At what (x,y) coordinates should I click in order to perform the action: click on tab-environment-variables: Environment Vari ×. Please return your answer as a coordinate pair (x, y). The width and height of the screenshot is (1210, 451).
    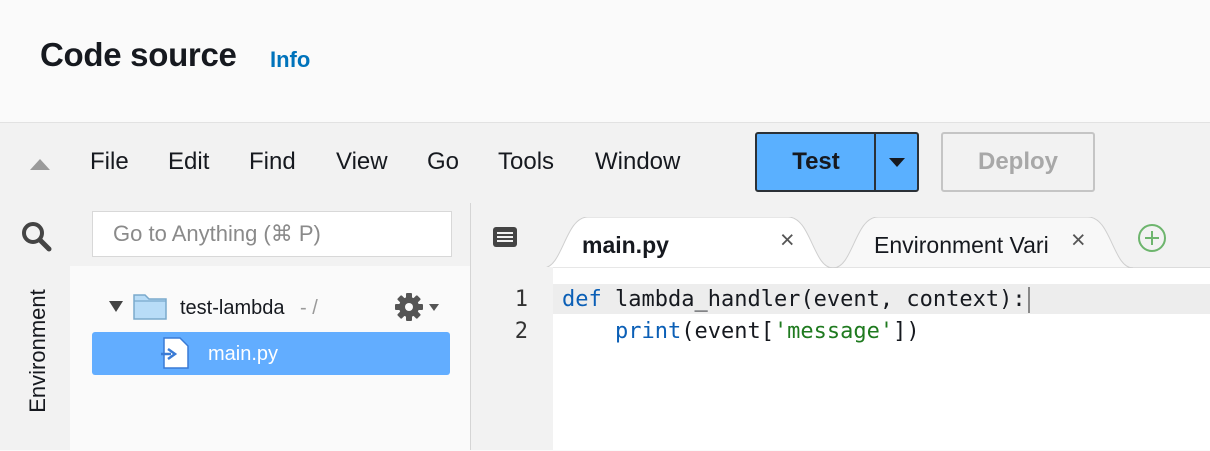
    Looking at the image, I should click on (983, 242).